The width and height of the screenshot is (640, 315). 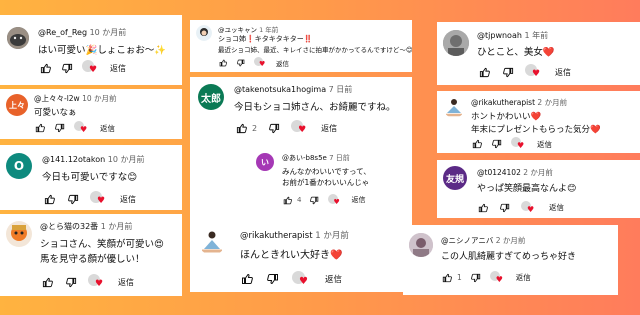 What do you see at coordinates (301, 257) in the screenshot?
I see `comment-card: @rikakutherapist 1 か月前 ほんときれい大好き❤️ ♥ 返信` at bounding box center [301, 257].